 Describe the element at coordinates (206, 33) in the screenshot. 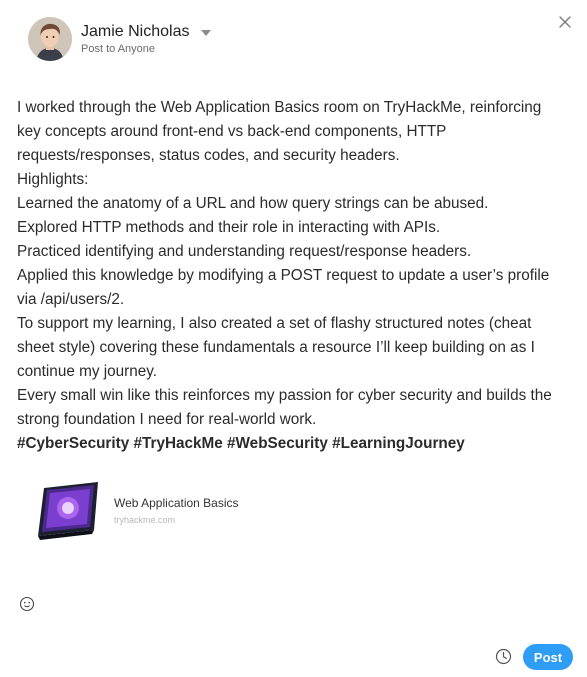

I see `caret-down-icon` at that location.